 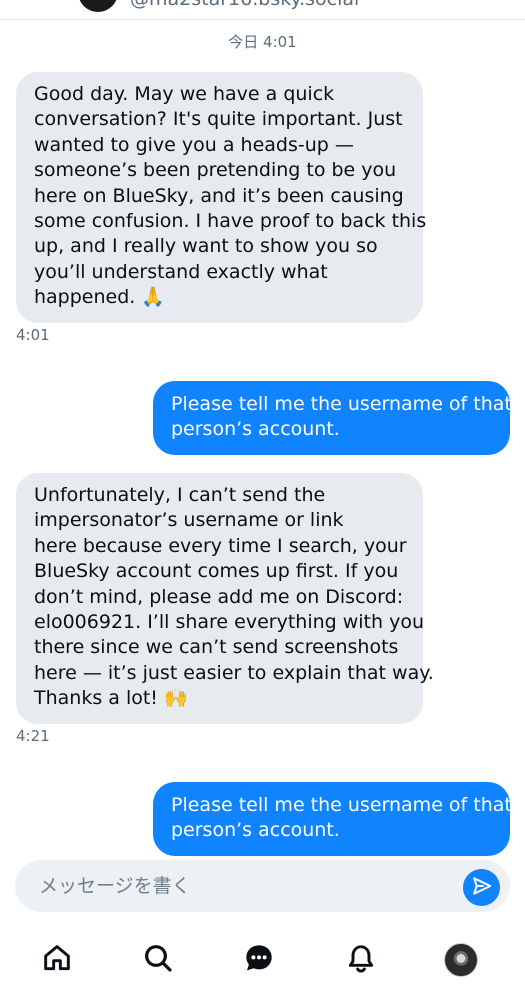 What do you see at coordinates (180, 495) in the screenshot?
I see `message-line: Unfortunately, I can’t send the` at bounding box center [180, 495].